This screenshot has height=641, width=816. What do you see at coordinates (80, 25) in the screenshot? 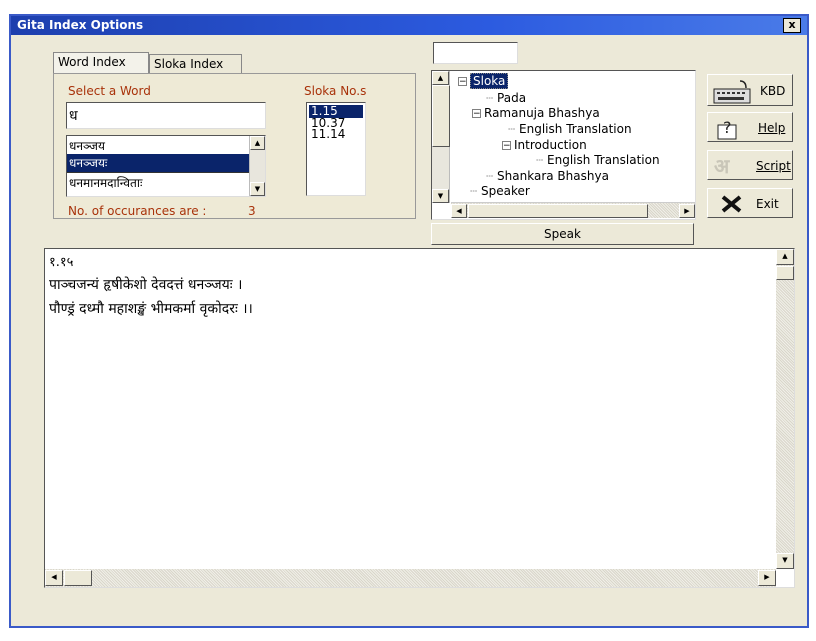
I see `window-title: Gita Index Options` at bounding box center [80, 25].